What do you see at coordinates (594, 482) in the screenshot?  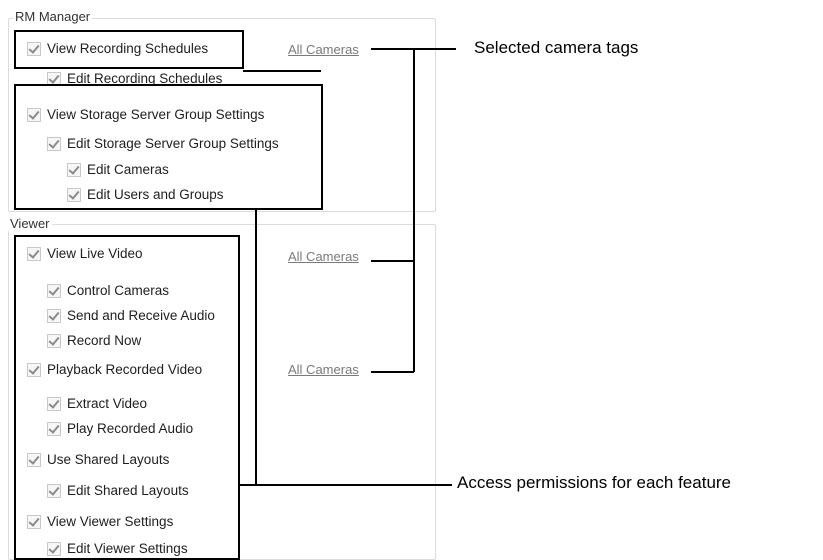 I see `callout-access-permissions: Access permissions for each feature` at bounding box center [594, 482].